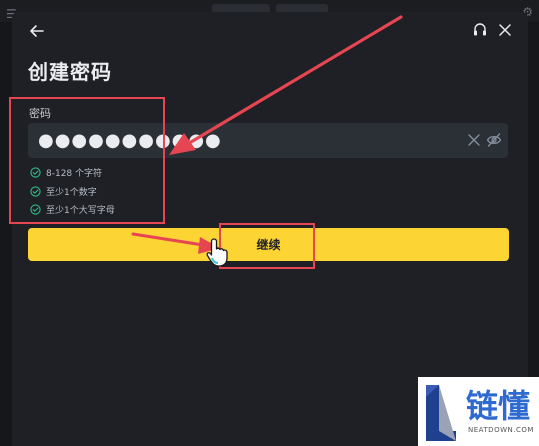 This screenshot has height=446, width=539. I want to click on watermark: 链懂 NEATDOWN.COM, so click(478, 411).